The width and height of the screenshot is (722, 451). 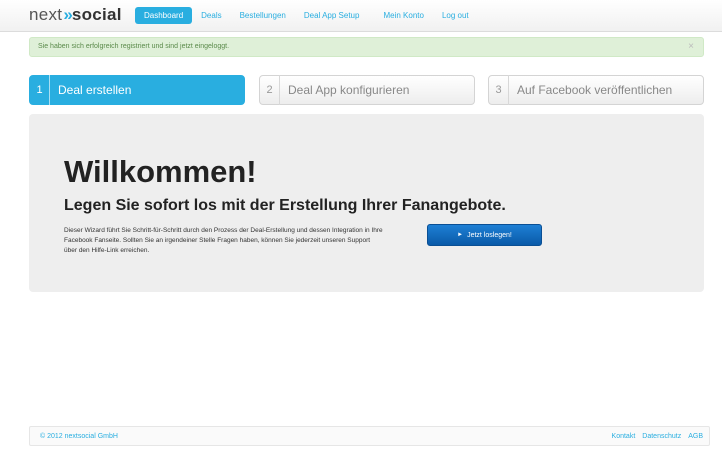 I want to click on step-label: Auf Facebook veröffentlichen, so click(x=595, y=90).